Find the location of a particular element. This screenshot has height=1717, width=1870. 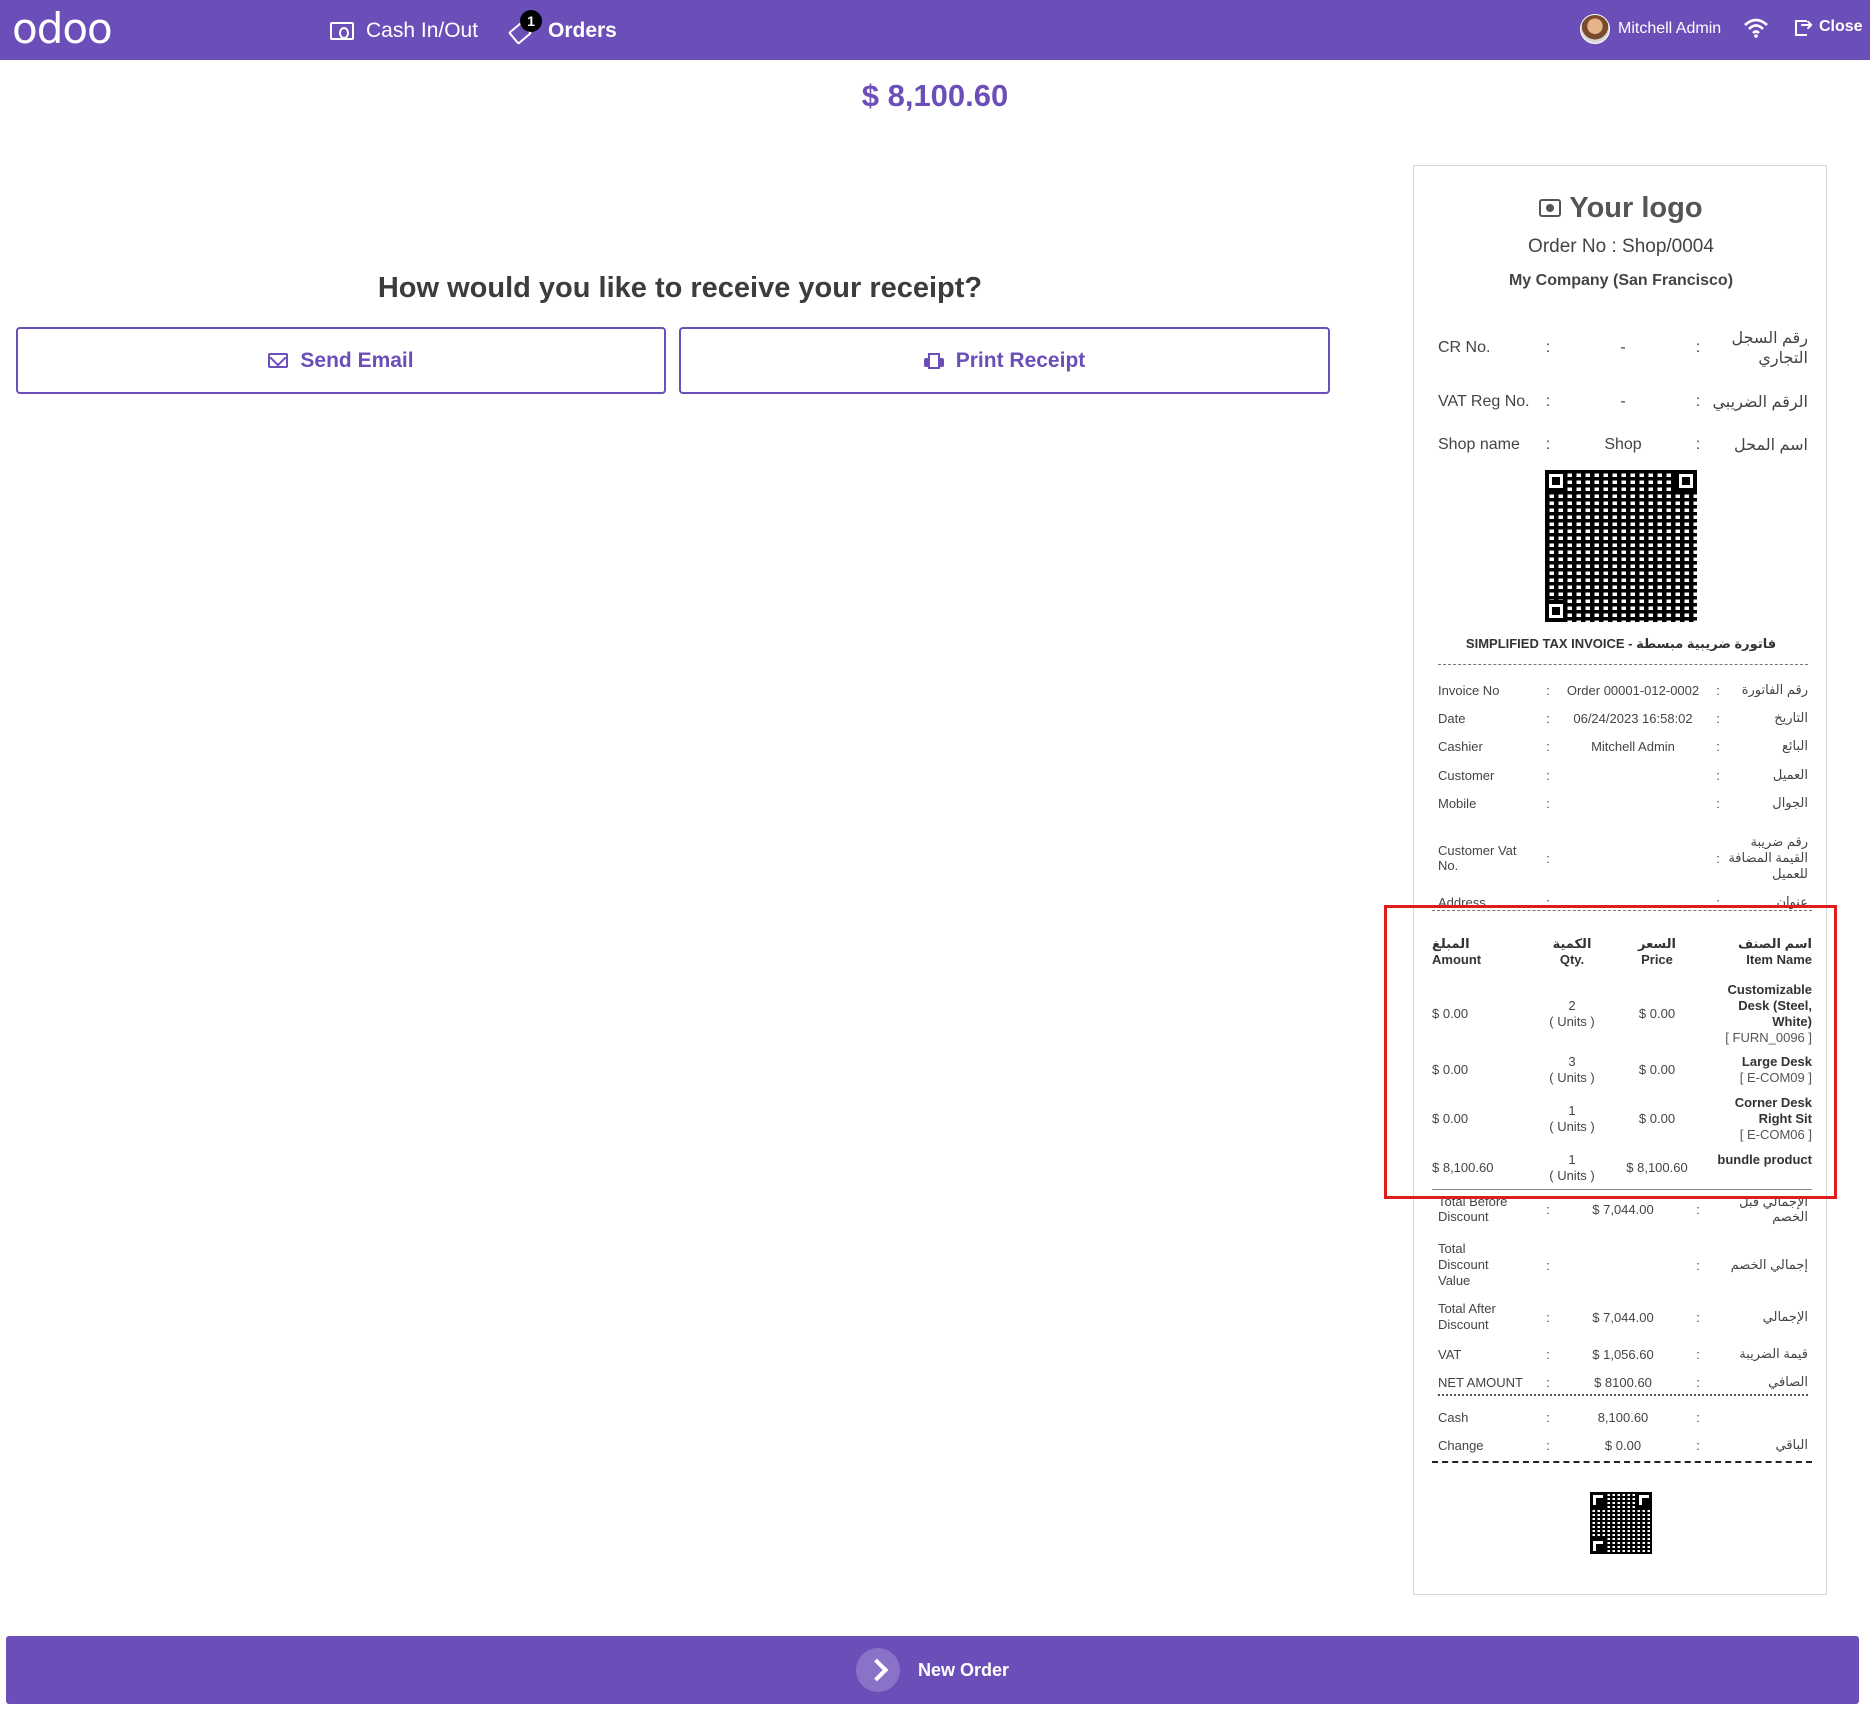

vat-reg-row: VAT Reg No. : - : الرقم الضريبي is located at coordinates (1623, 402).